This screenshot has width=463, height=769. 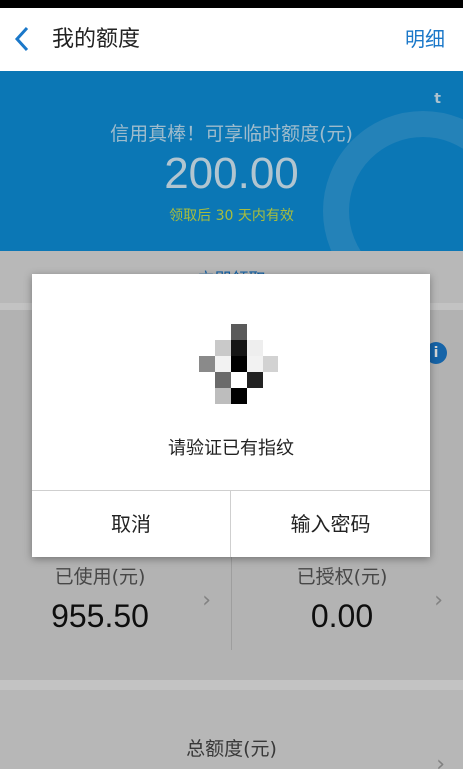 I want to click on chevron-left-icon, so click(x=21, y=39).